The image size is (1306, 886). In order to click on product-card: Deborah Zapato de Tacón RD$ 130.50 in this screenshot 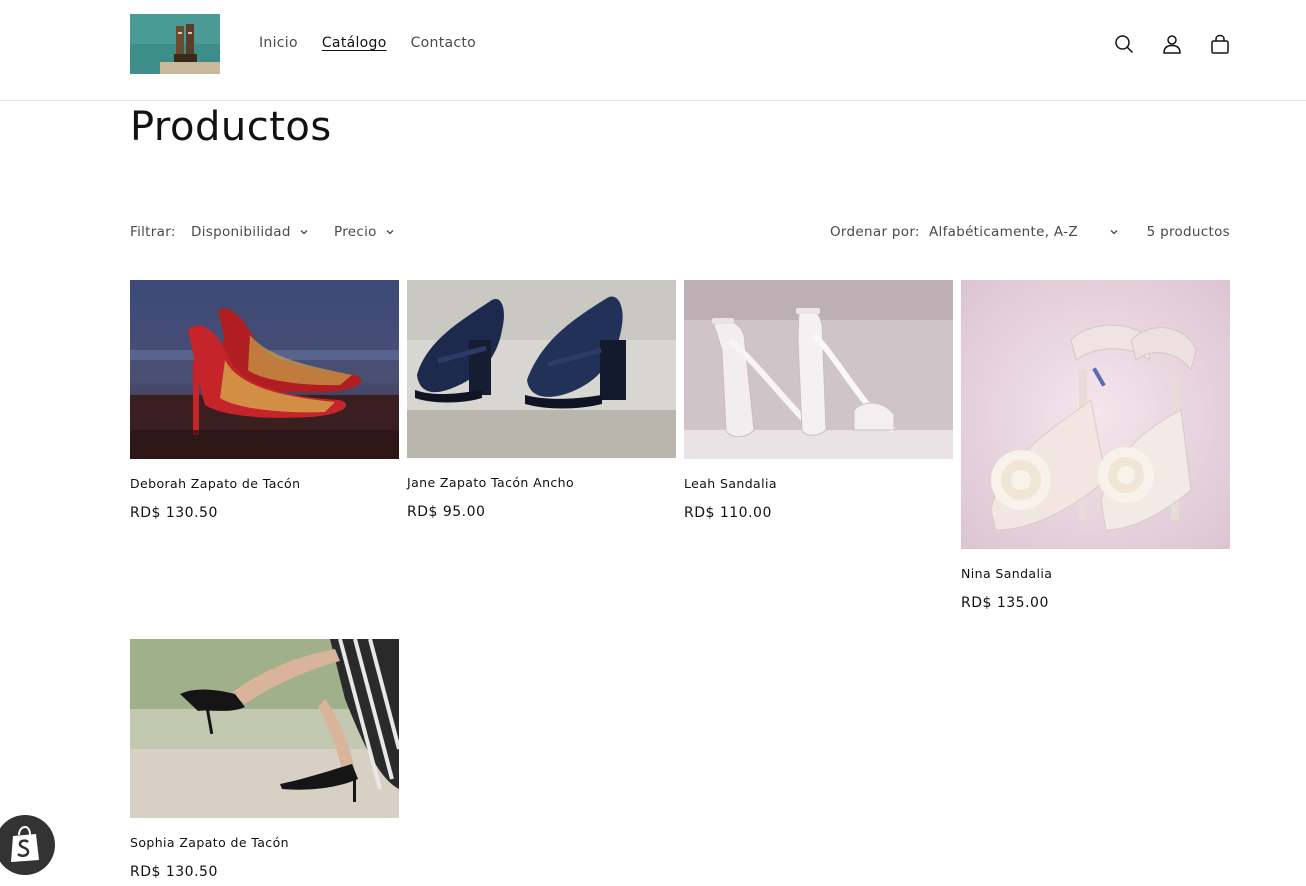, I will do `click(264, 401)`.